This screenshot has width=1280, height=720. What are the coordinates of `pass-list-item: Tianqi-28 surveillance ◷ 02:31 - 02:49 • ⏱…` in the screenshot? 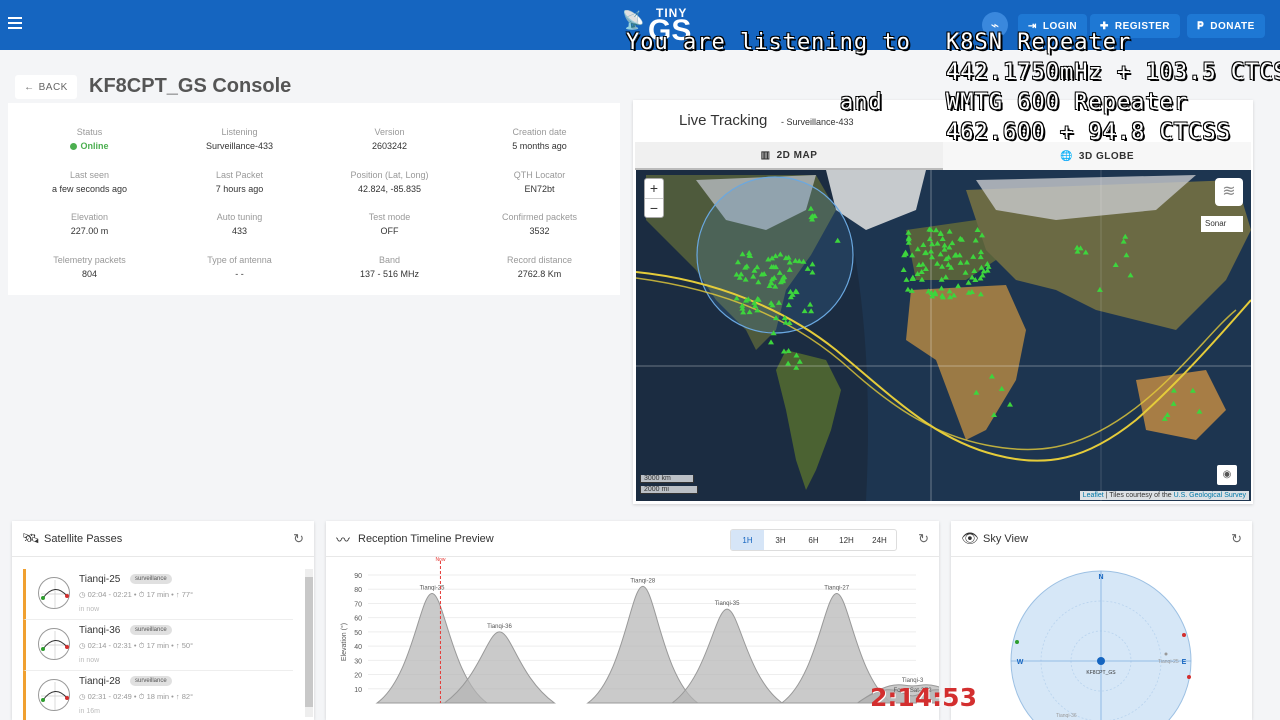 It's located at (158, 695).